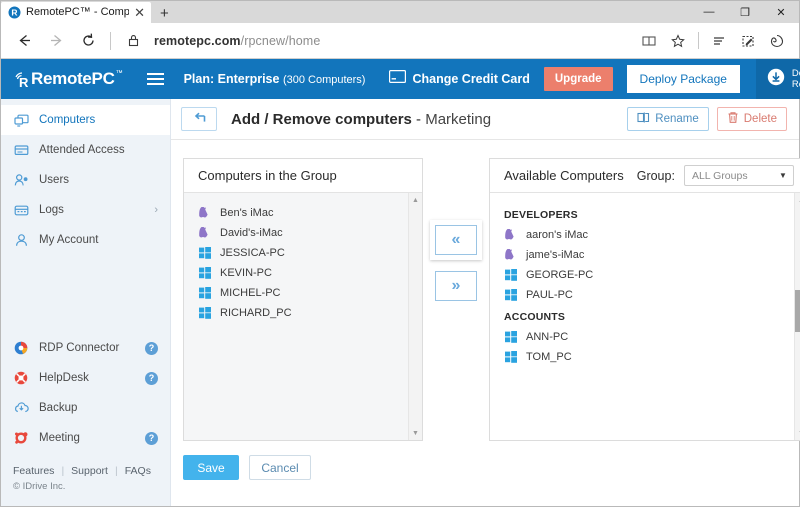  Describe the element at coordinates (85, 120) in the screenshot. I see `sidebar-item-computers: Computers` at that location.